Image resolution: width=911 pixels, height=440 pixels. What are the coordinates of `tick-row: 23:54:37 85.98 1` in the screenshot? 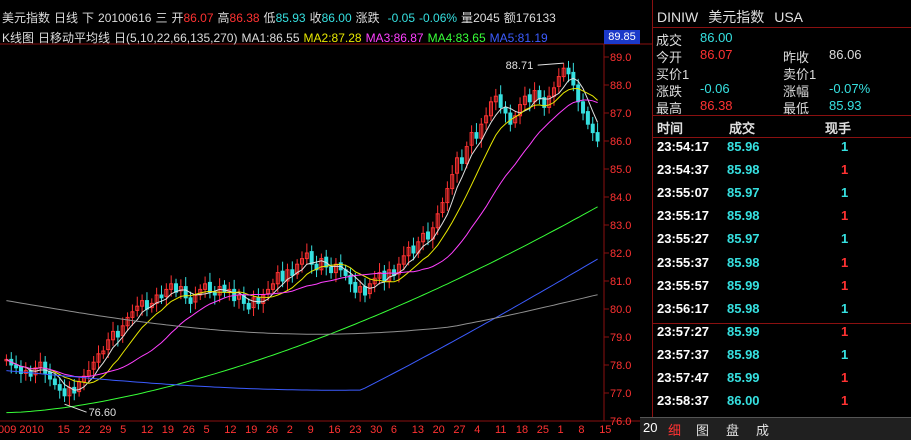 It's located at (782, 173).